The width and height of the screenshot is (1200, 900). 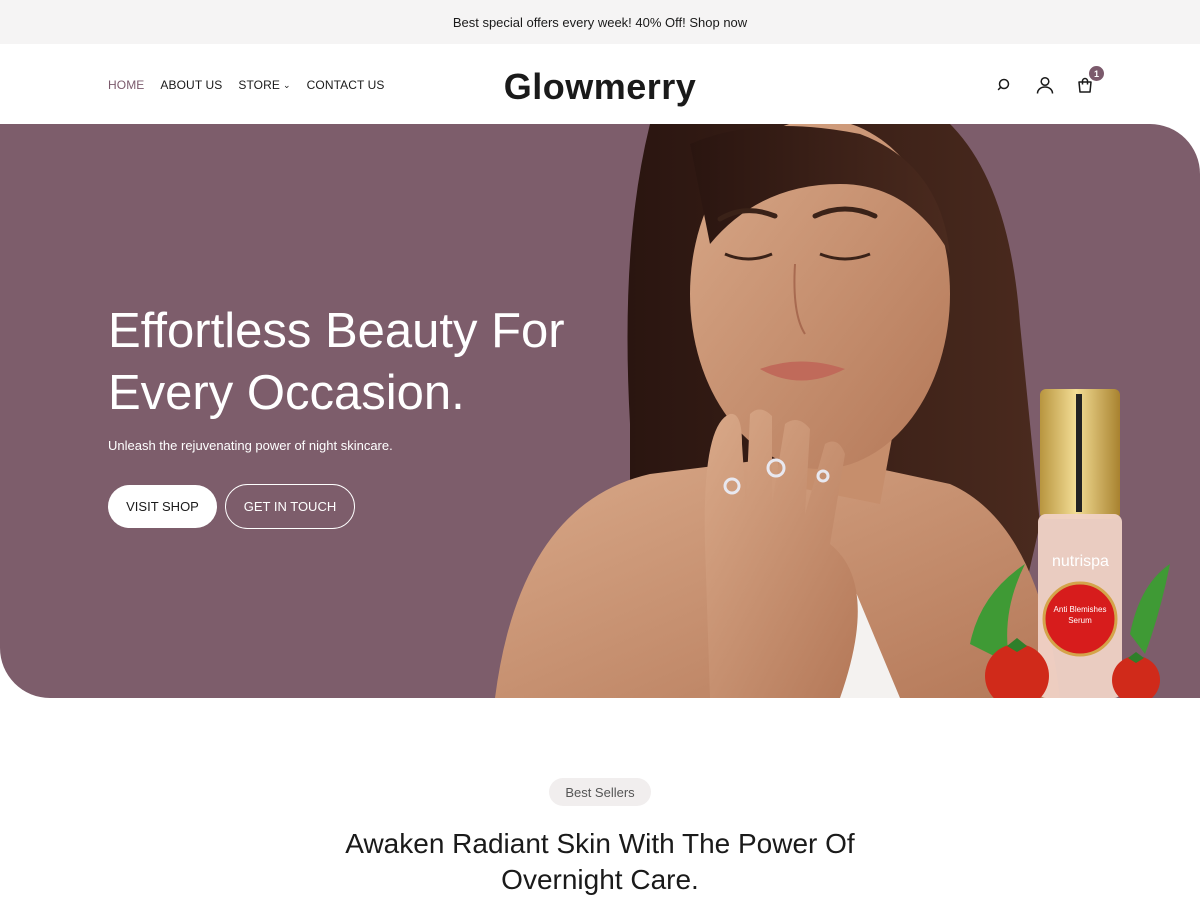 I want to click on section-title-line2: Overnight Care., so click(x=600, y=879).